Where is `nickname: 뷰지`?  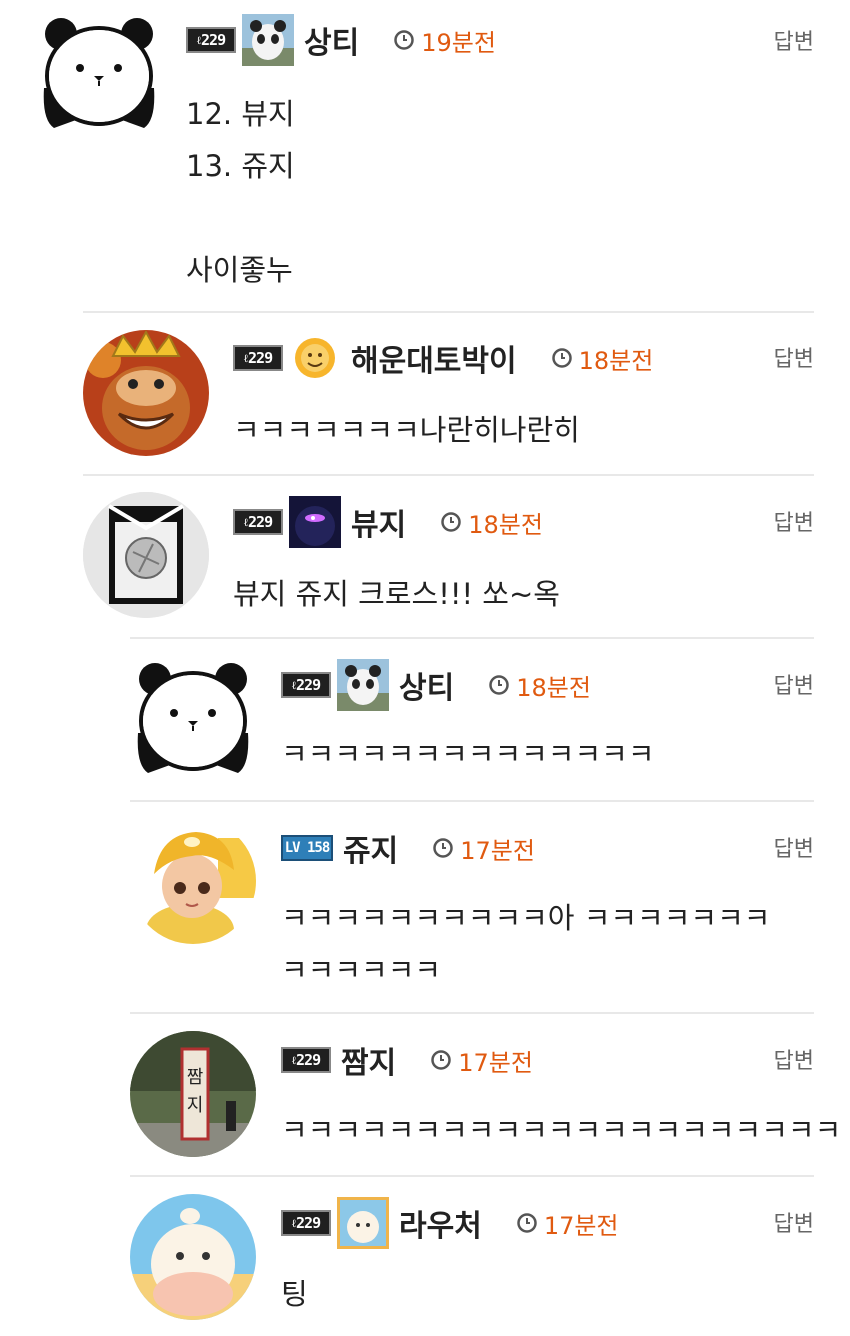
nickname: 뷰지 is located at coordinates (378, 522).